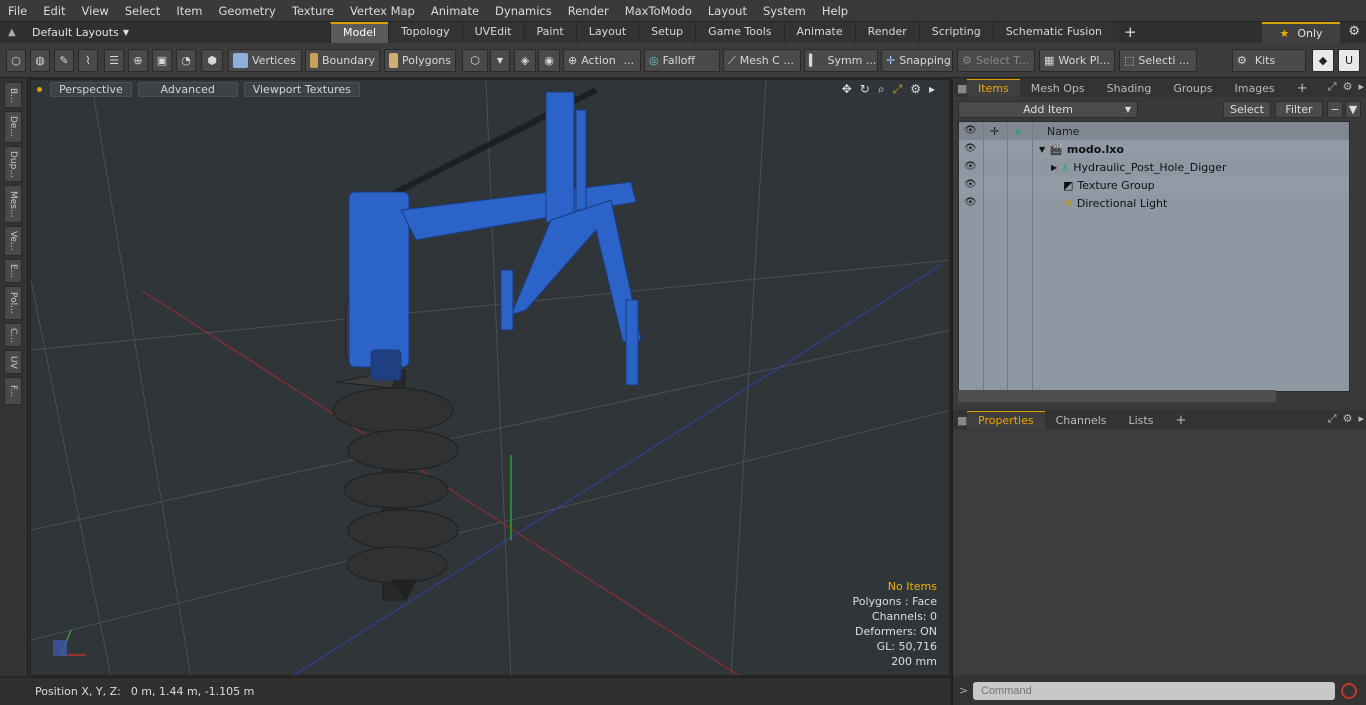  Describe the element at coordinates (165, 32) in the screenshot. I see `layouts-dropdown: ▲ Default Layouts ▼` at that location.